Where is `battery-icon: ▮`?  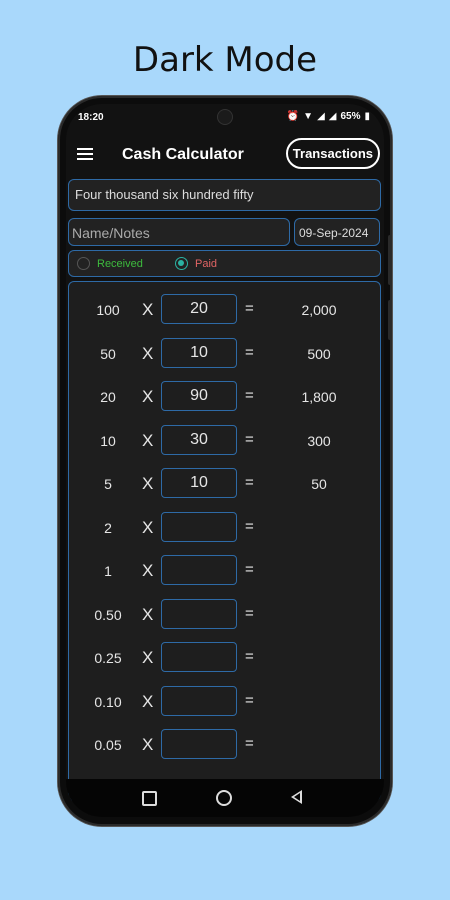
battery-icon: ▮ is located at coordinates (367, 116).